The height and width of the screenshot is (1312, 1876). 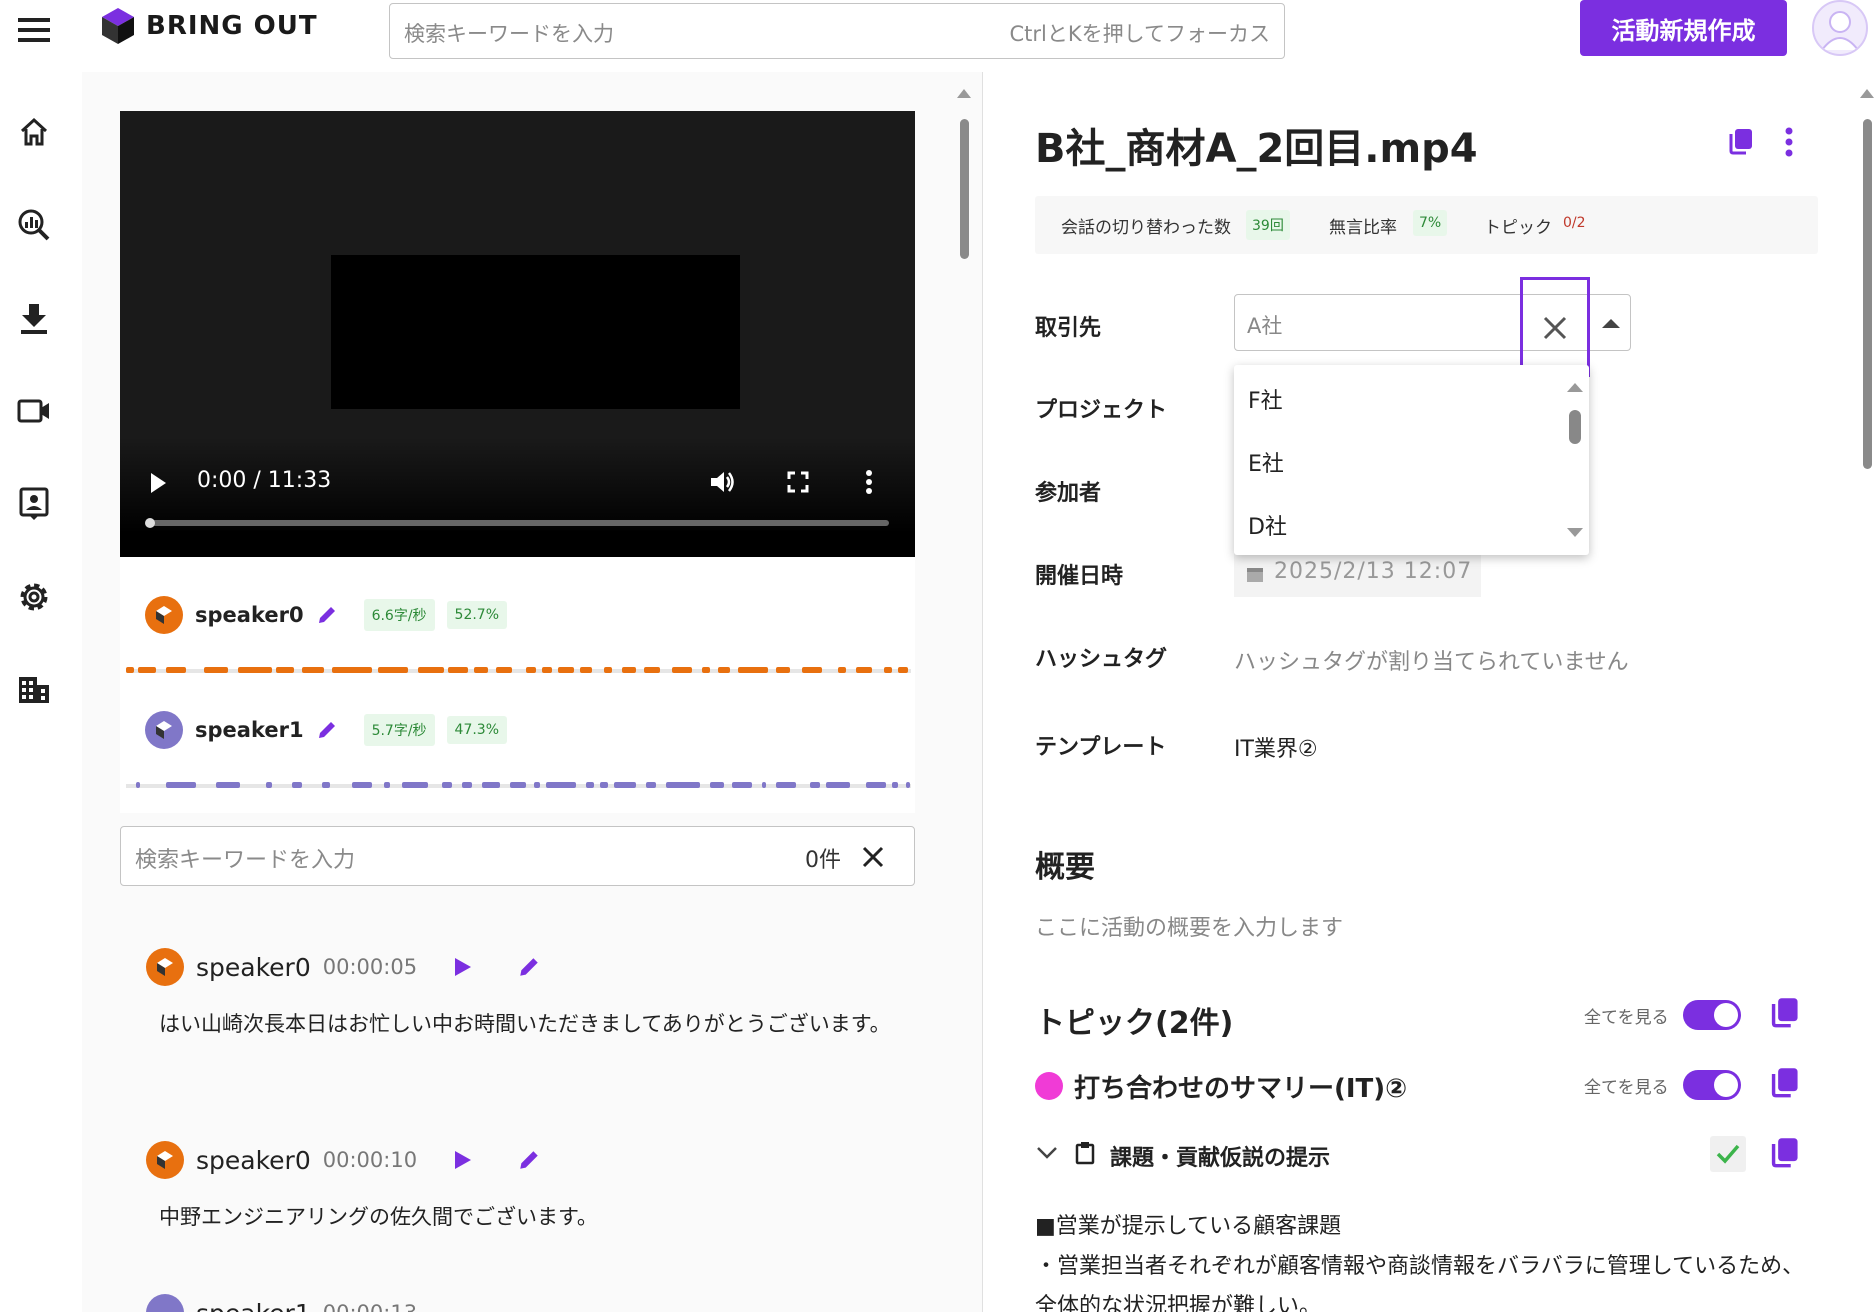 What do you see at coordinates (837, 31) in the screenshot?
I see `global-search-input: 検索キーワードを入力 CtrlとKを押してフォーカス` at bounding box center [837, 31].